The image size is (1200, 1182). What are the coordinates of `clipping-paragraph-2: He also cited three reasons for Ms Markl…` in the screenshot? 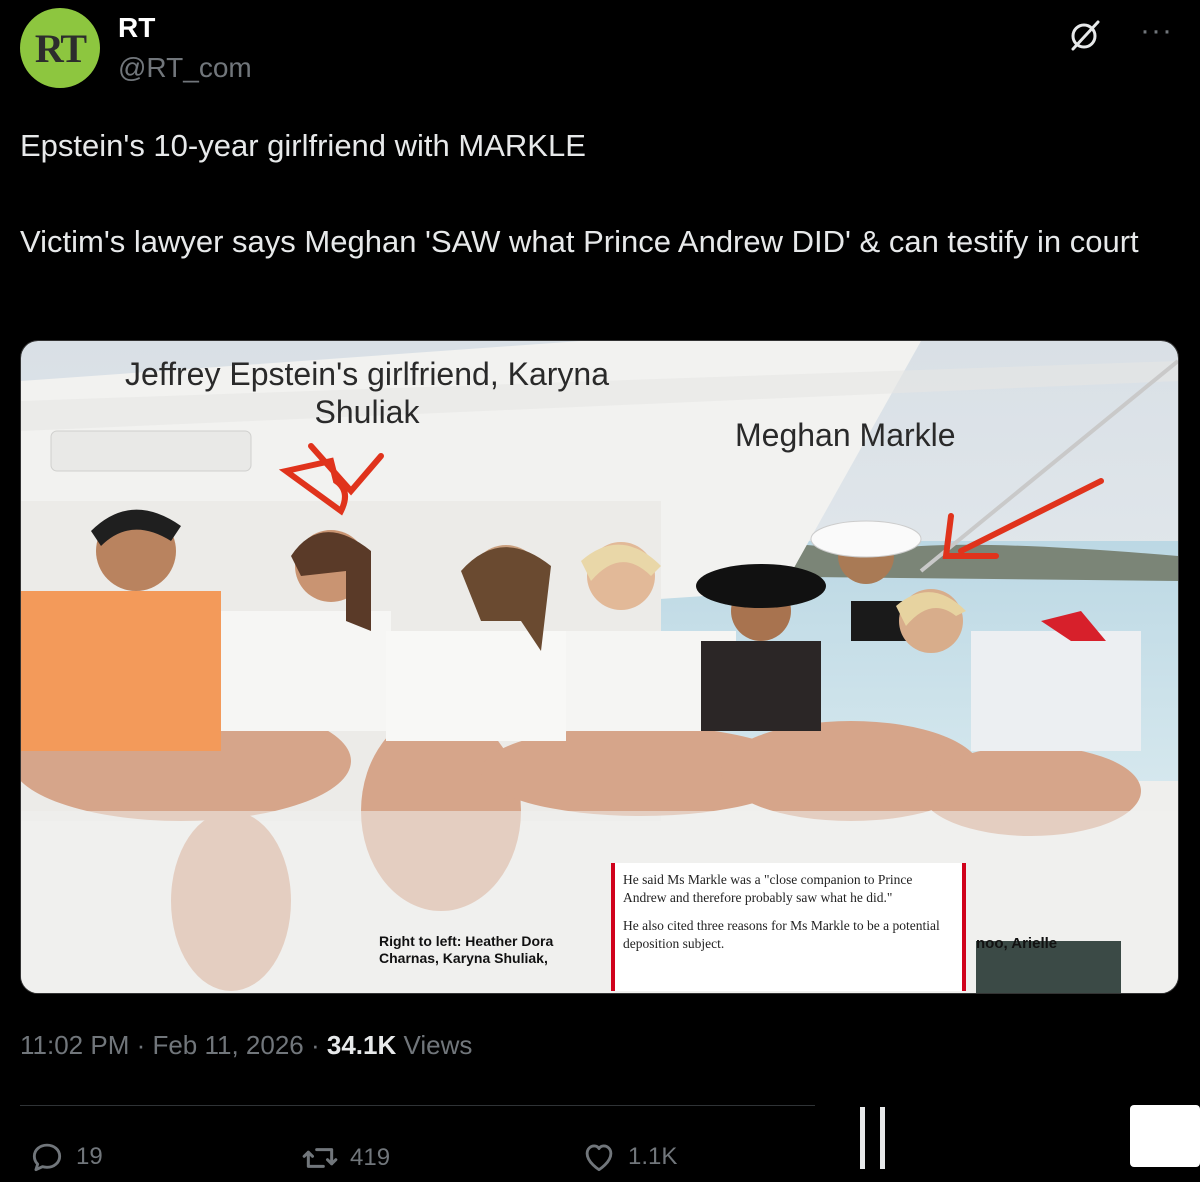 It's located at (781, 934).